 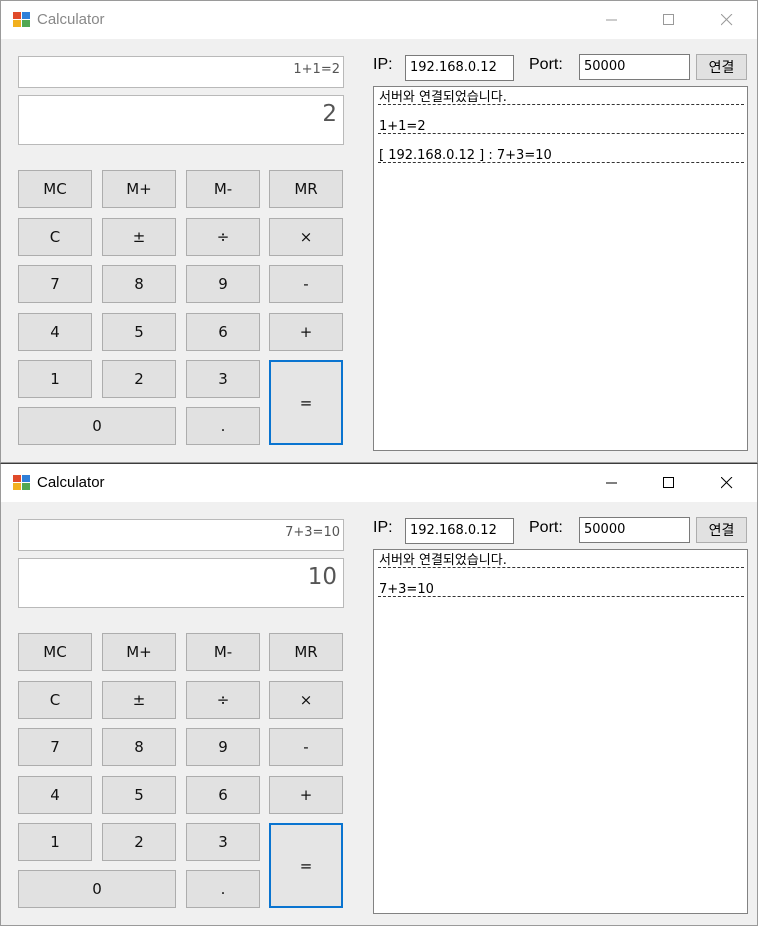 I want to click on expression-display: 1+1=2, so click(x=181, y=72).